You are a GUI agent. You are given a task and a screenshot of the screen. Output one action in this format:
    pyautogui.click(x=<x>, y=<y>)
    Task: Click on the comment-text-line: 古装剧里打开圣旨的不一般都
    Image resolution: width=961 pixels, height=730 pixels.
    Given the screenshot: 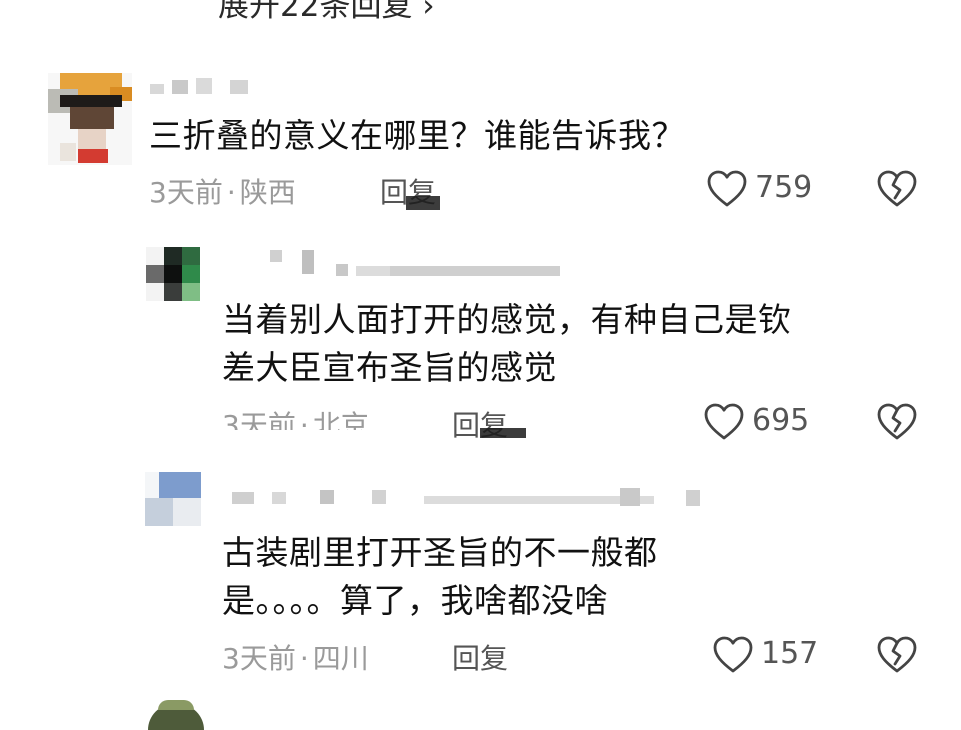 What is the action you would take?
    pyautogui.click(x=440, y=552)
    